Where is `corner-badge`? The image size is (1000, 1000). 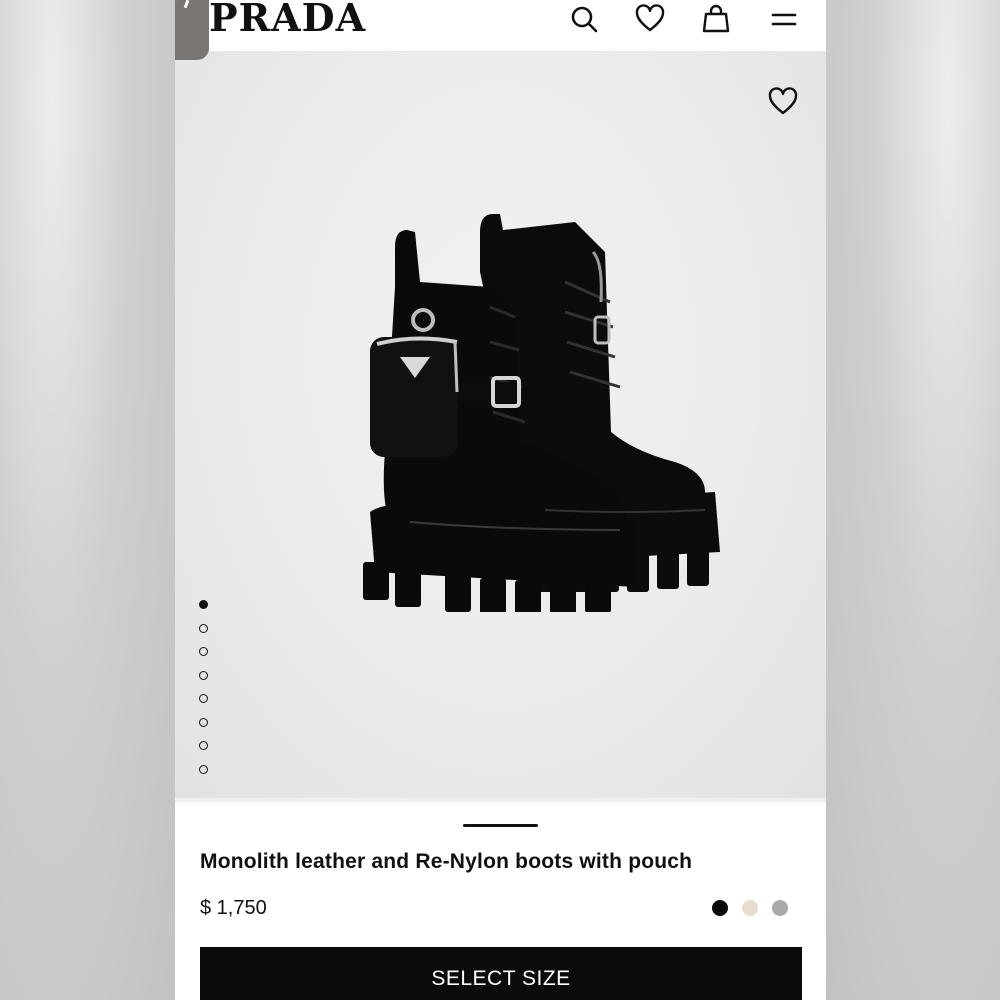
corner-badge is located at coordinates (192, 30).